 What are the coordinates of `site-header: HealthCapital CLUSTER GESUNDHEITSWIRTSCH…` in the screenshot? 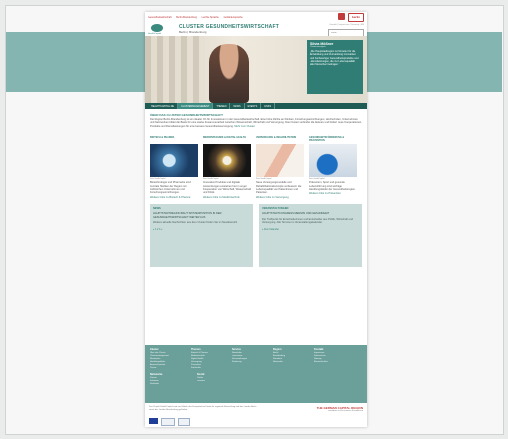 It's located at (256, 29).